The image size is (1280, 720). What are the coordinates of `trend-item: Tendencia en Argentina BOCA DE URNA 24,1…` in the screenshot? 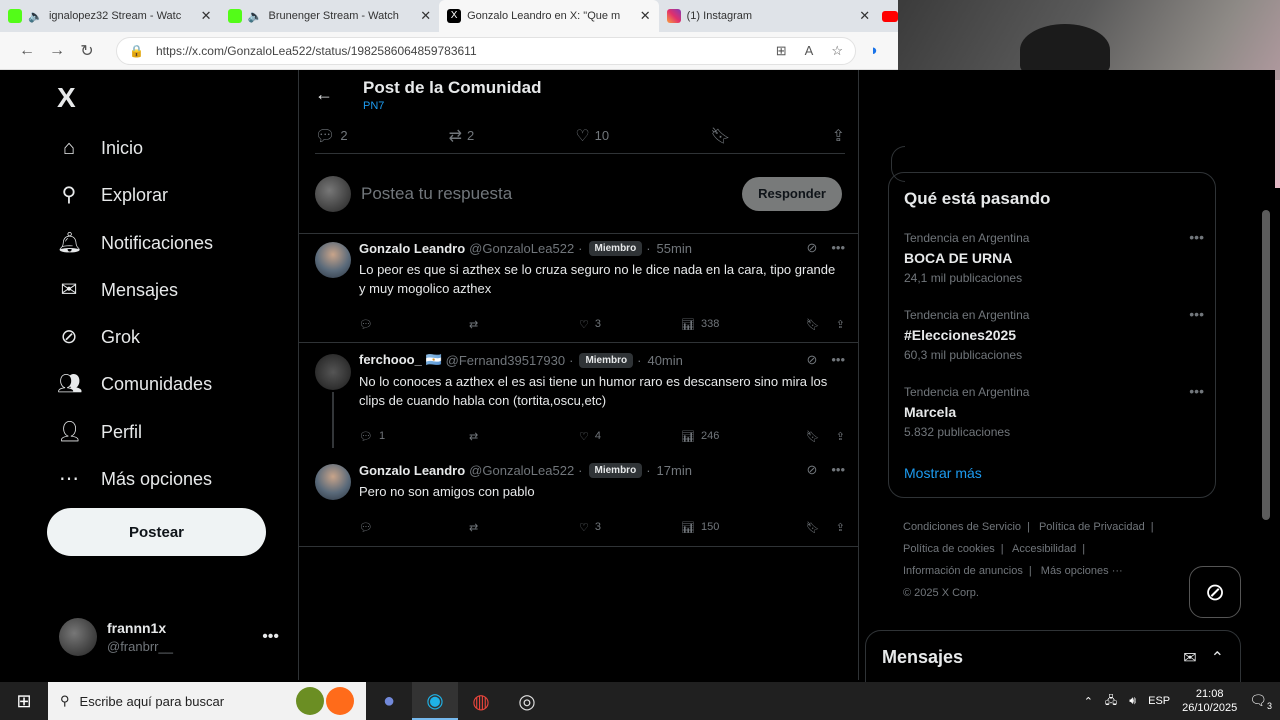 It's located at (1054, 257).